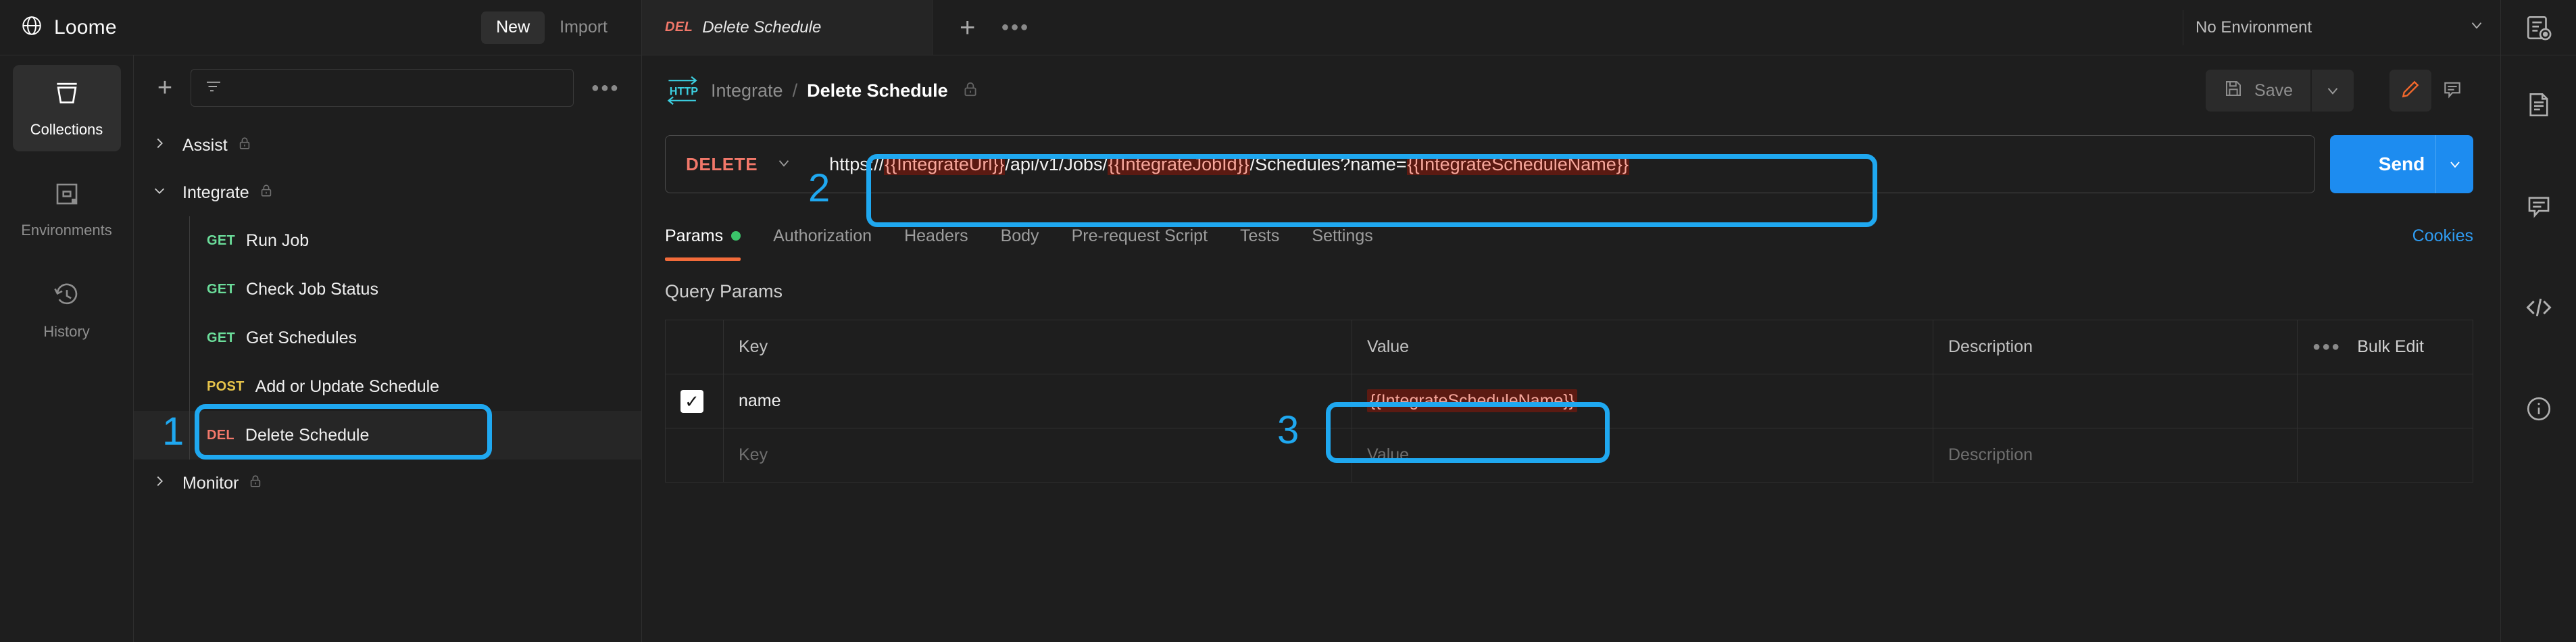 This screenshot has height=642, width=2576. I want to click on th-description: Description, so click(2115, 347).